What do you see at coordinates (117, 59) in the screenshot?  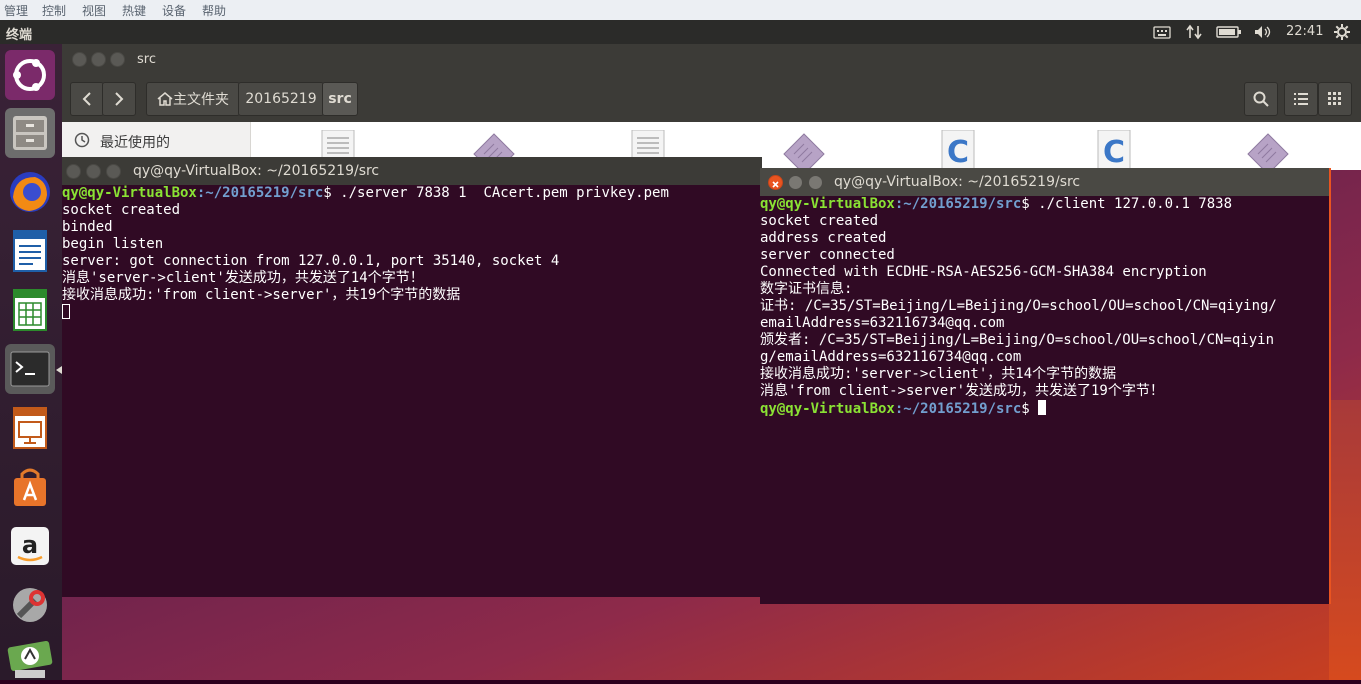 I see `fm-maximize-button` at bounding box center [117, 59].